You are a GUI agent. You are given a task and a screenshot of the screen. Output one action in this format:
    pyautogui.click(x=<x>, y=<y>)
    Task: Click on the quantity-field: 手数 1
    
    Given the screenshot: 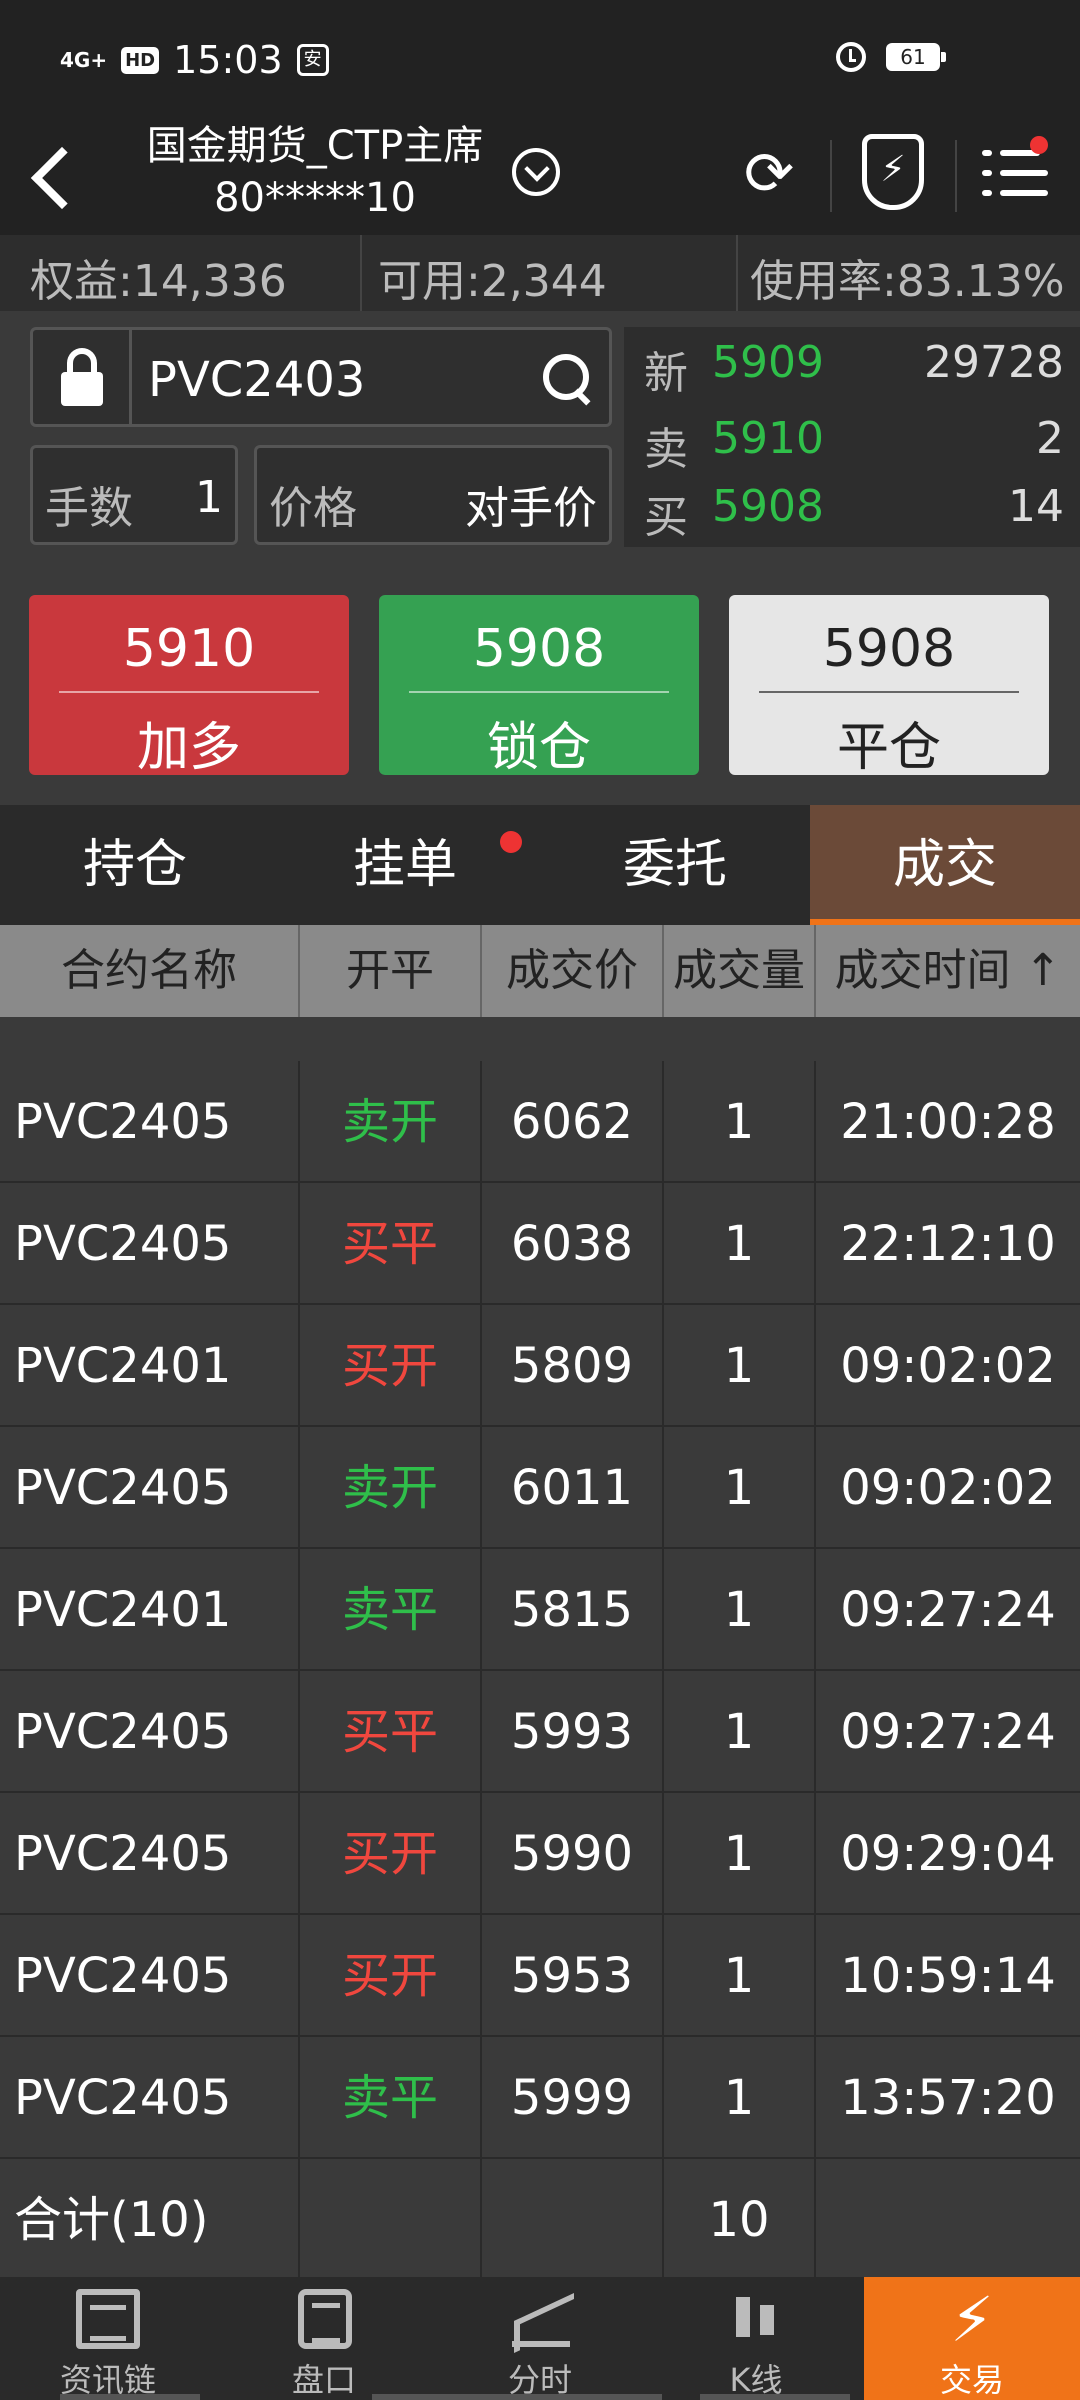 What is the action you would take?
    pyautogui.click(x=134, y=495)
    